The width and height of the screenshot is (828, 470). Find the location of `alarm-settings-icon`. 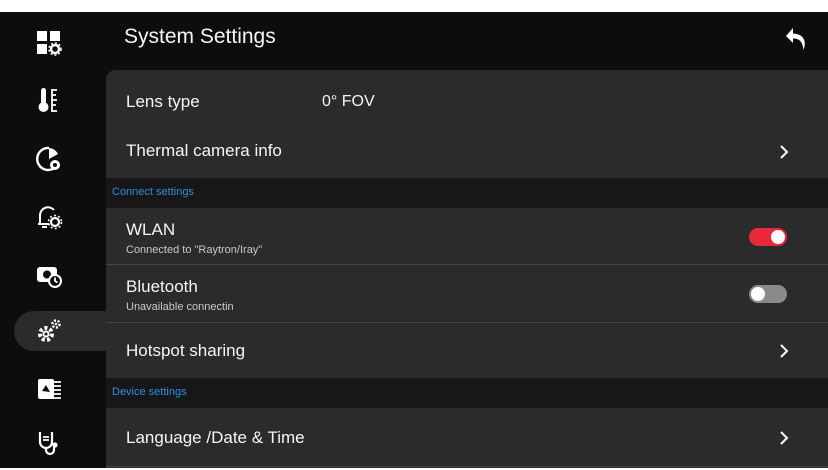

alarm-settings-icon is located at coordinates (50, 218).